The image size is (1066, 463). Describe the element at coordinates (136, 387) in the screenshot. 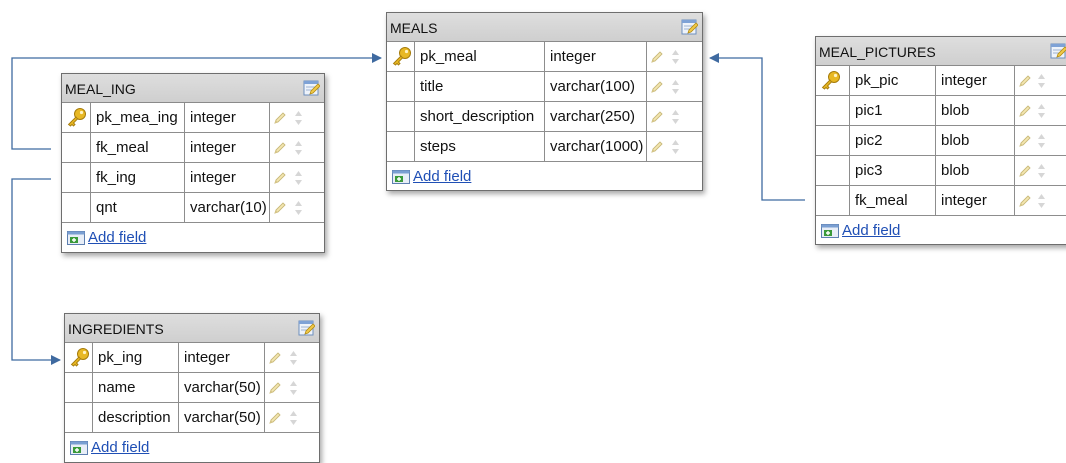

I see `field-name: name` at that location.